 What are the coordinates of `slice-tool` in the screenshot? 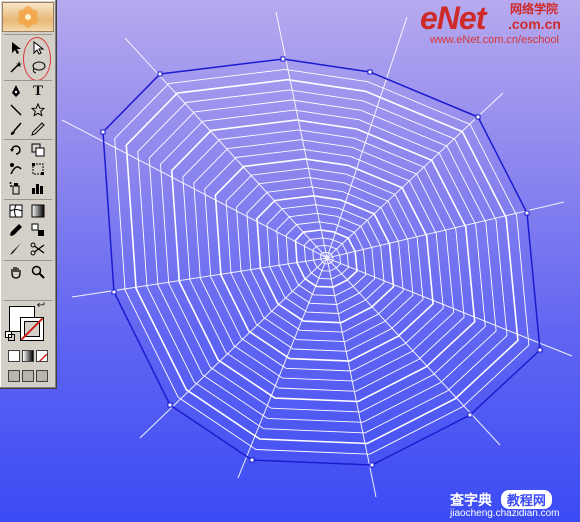 It's located at (16, 249).